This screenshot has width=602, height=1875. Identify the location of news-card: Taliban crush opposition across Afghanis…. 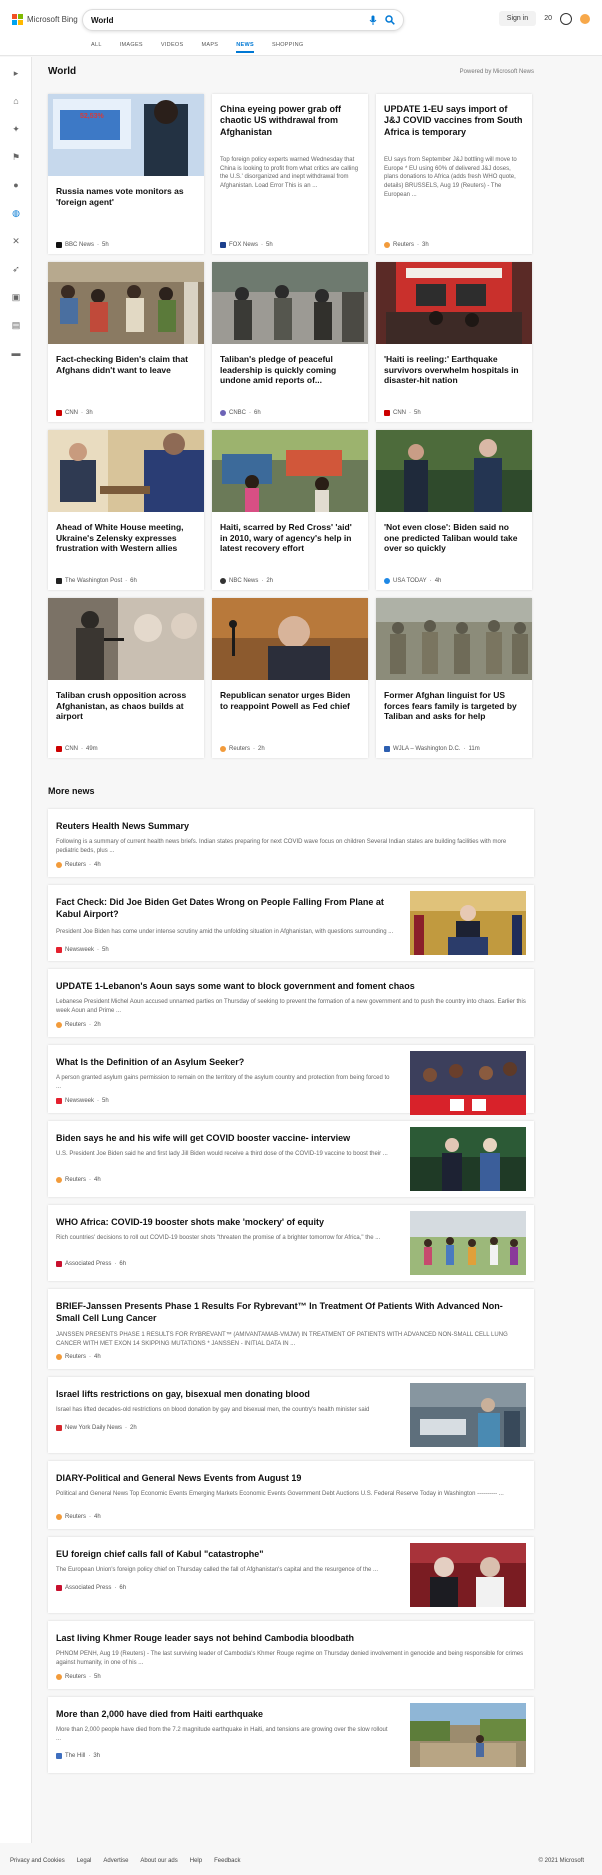
(126, 678).